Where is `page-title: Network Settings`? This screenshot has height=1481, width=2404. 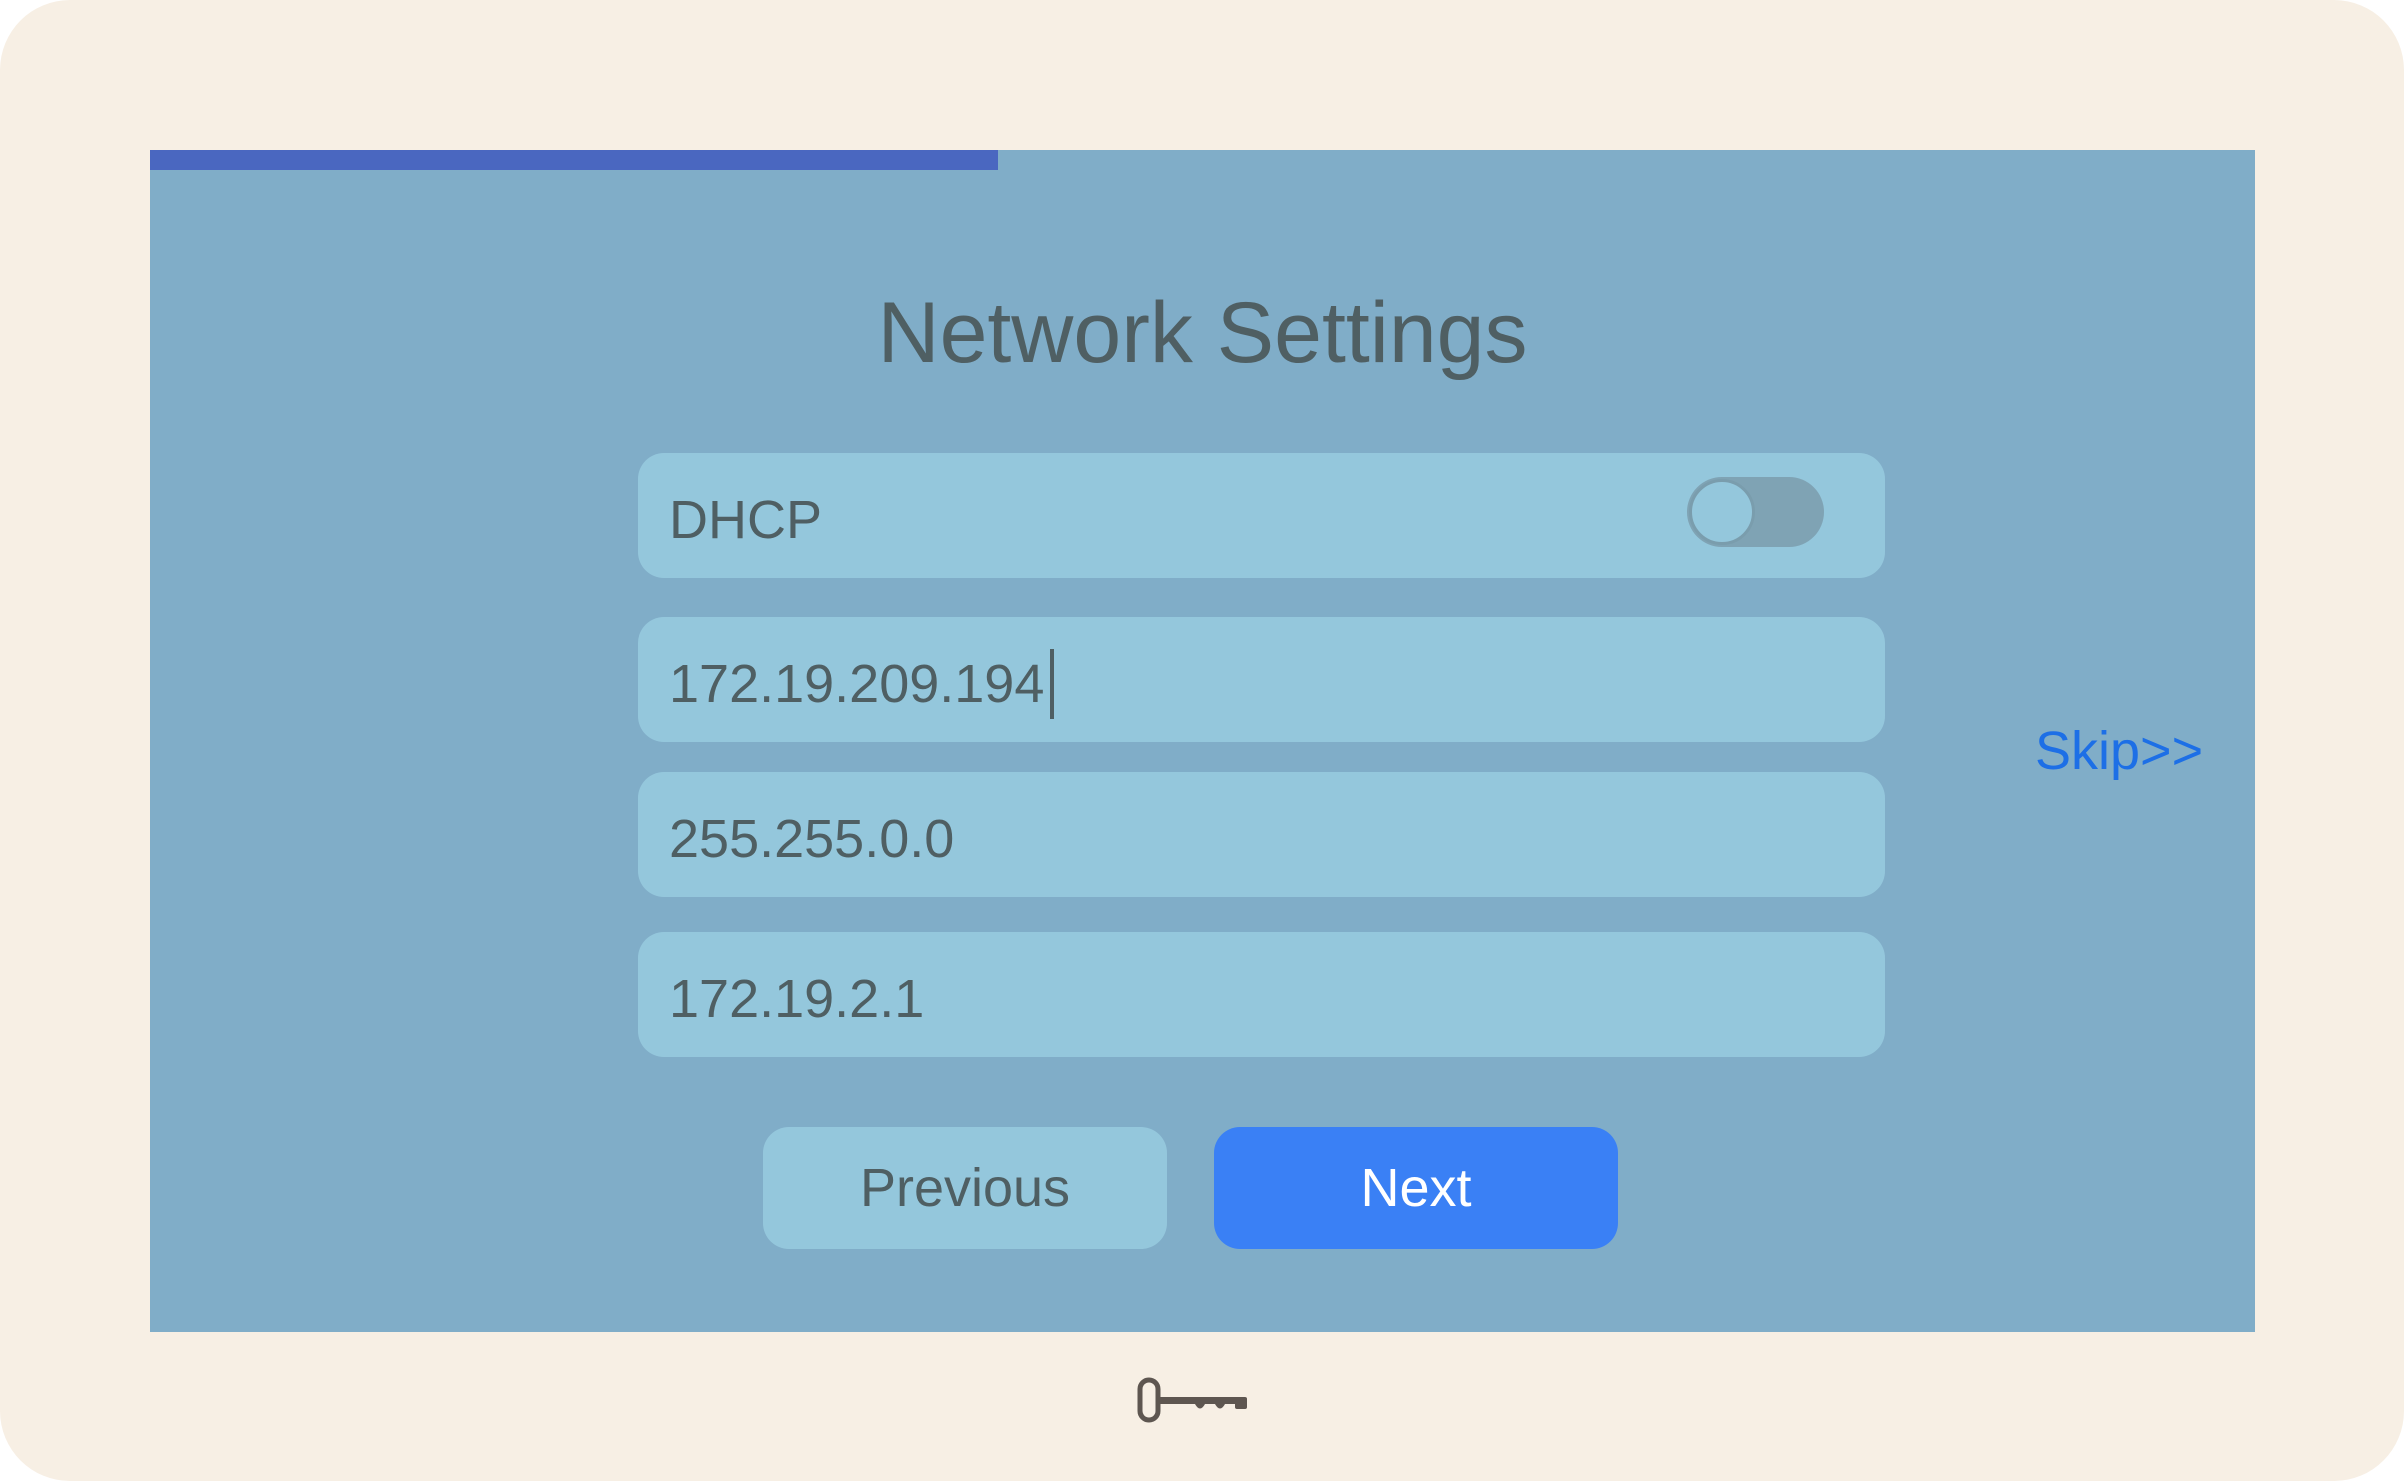
page-title: Network Settings is located at coordinates (1202, 333).